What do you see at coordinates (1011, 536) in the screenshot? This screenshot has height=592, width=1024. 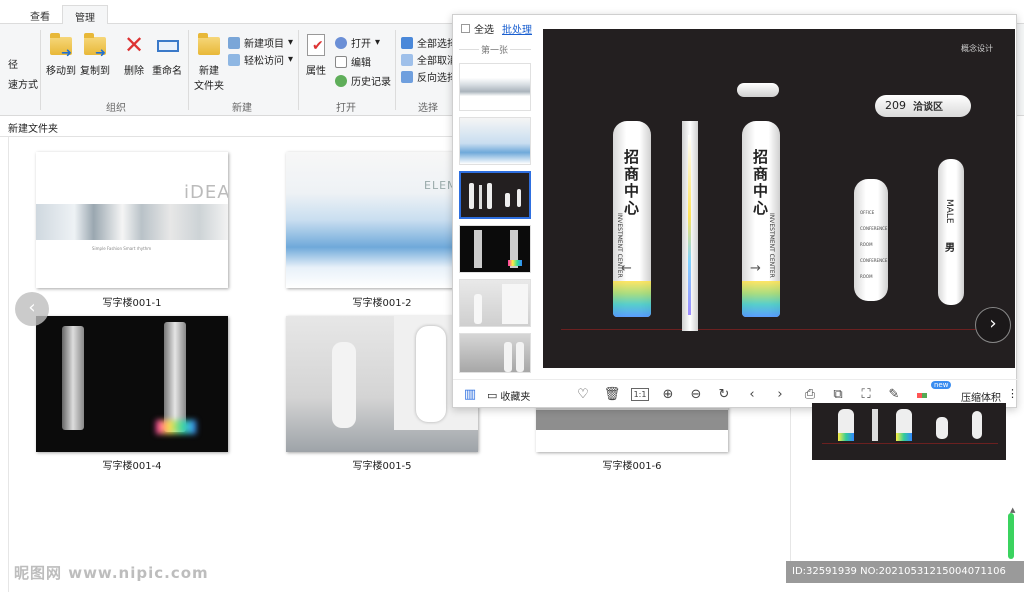 I see `scrollbar-thumb` at bounding box center [1011, 536].